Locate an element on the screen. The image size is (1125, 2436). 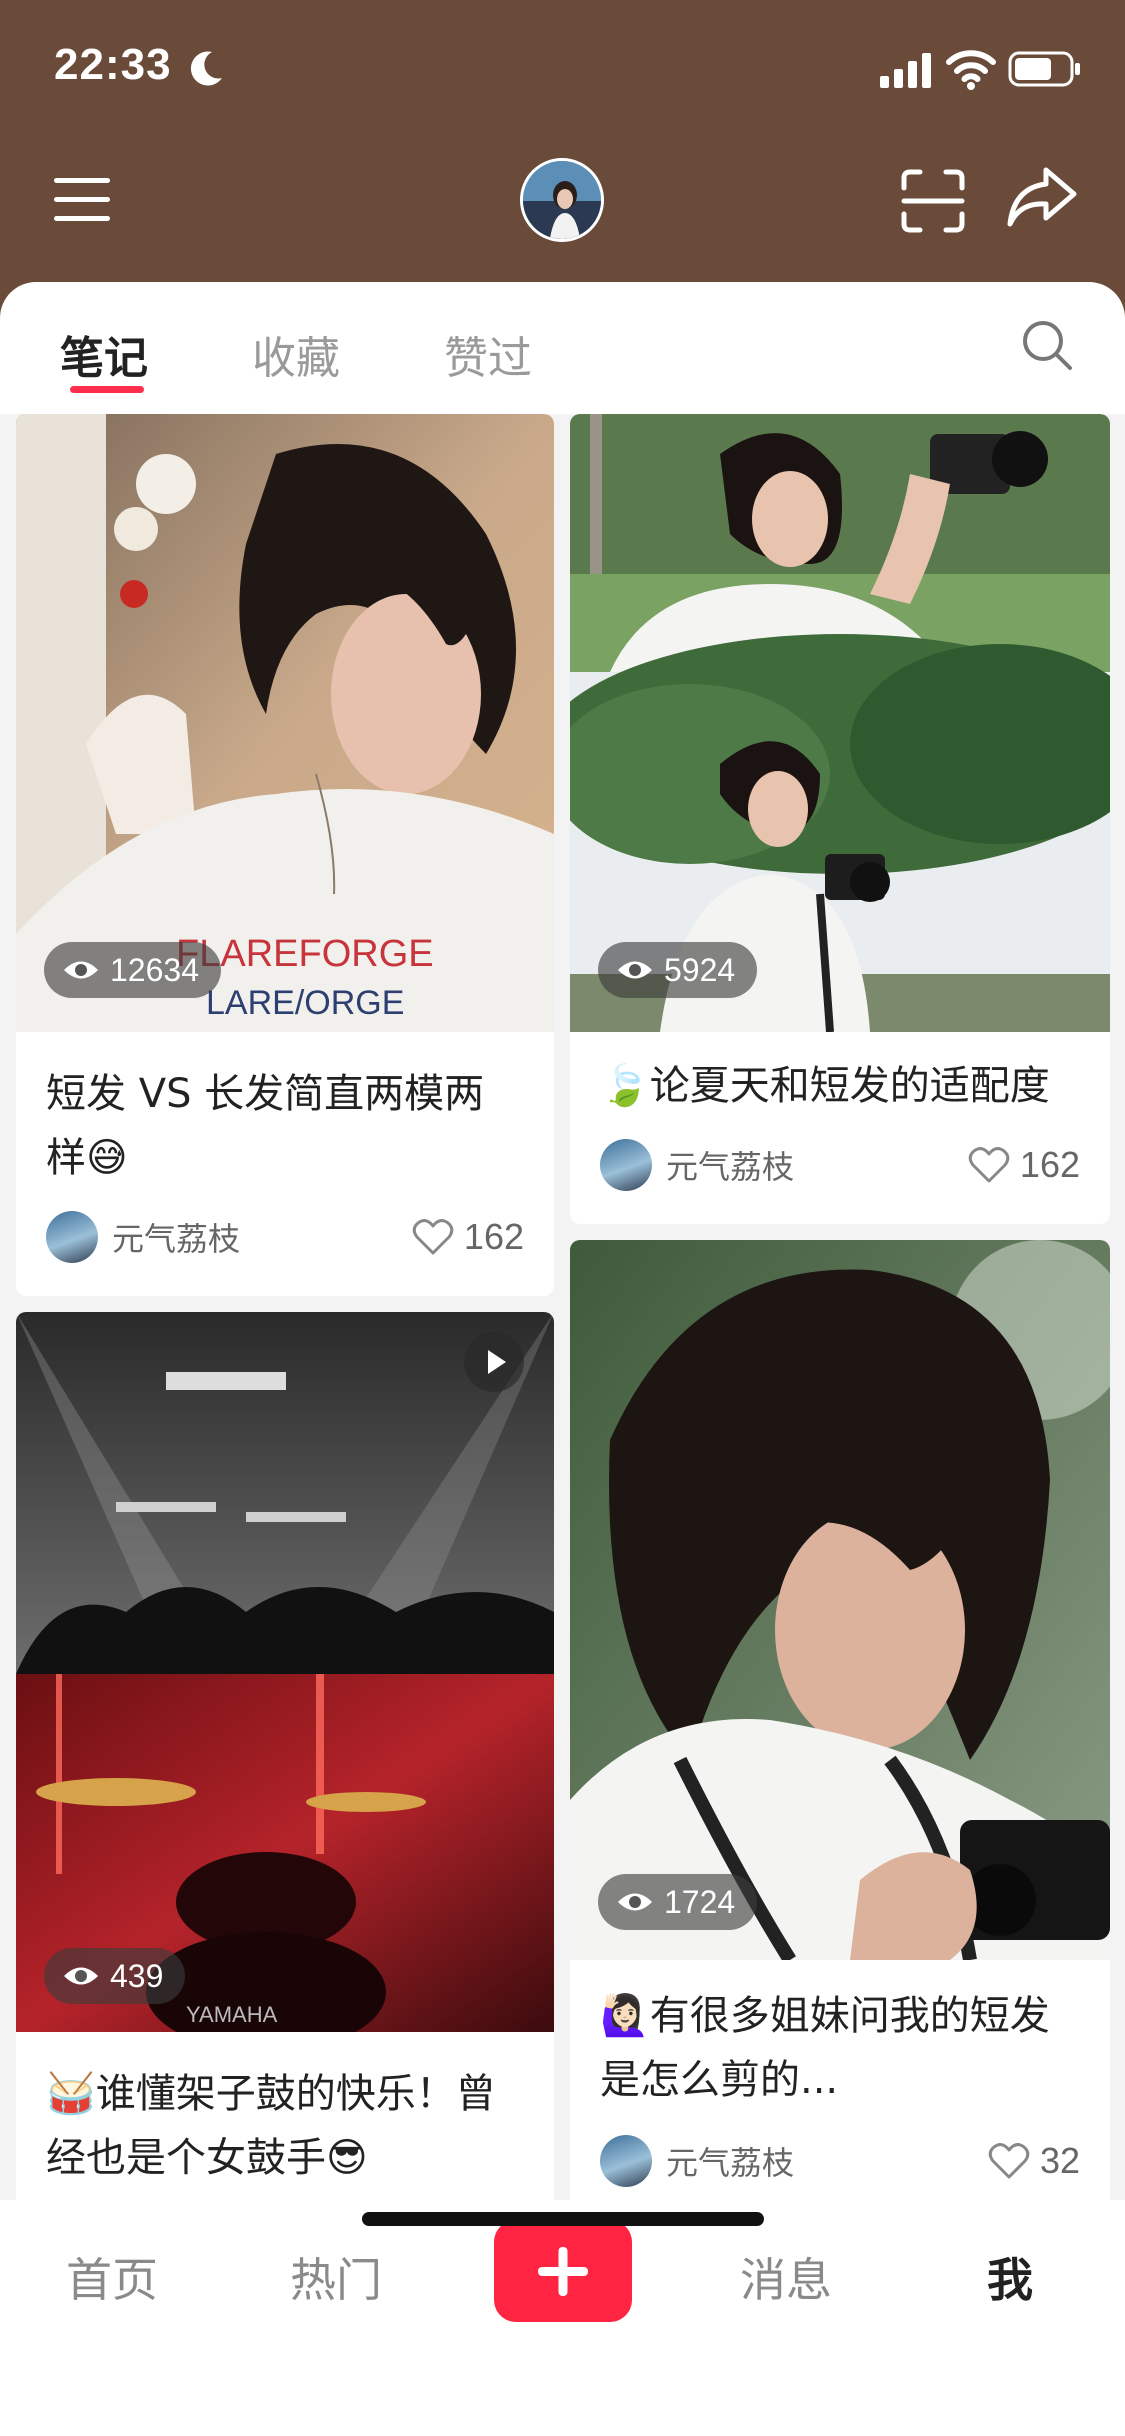
tab-favorites: 收藏 is located at coordinates (296, 354).